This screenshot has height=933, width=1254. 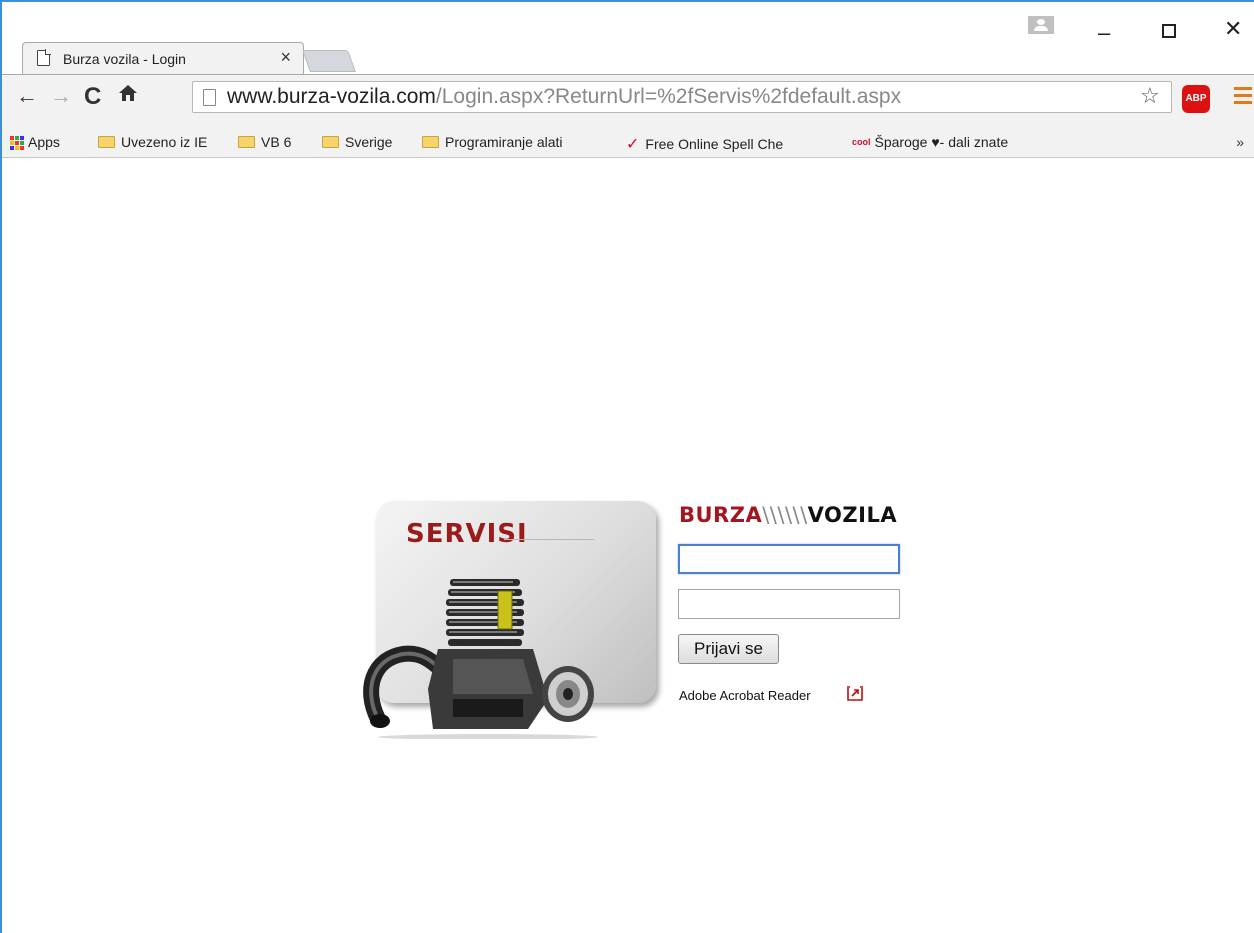 What do you see at coordinates (1240, 142) in the screenshot?
I see `more-bookmarks-chevron-icon: »` at bounding box center [1240, 142].